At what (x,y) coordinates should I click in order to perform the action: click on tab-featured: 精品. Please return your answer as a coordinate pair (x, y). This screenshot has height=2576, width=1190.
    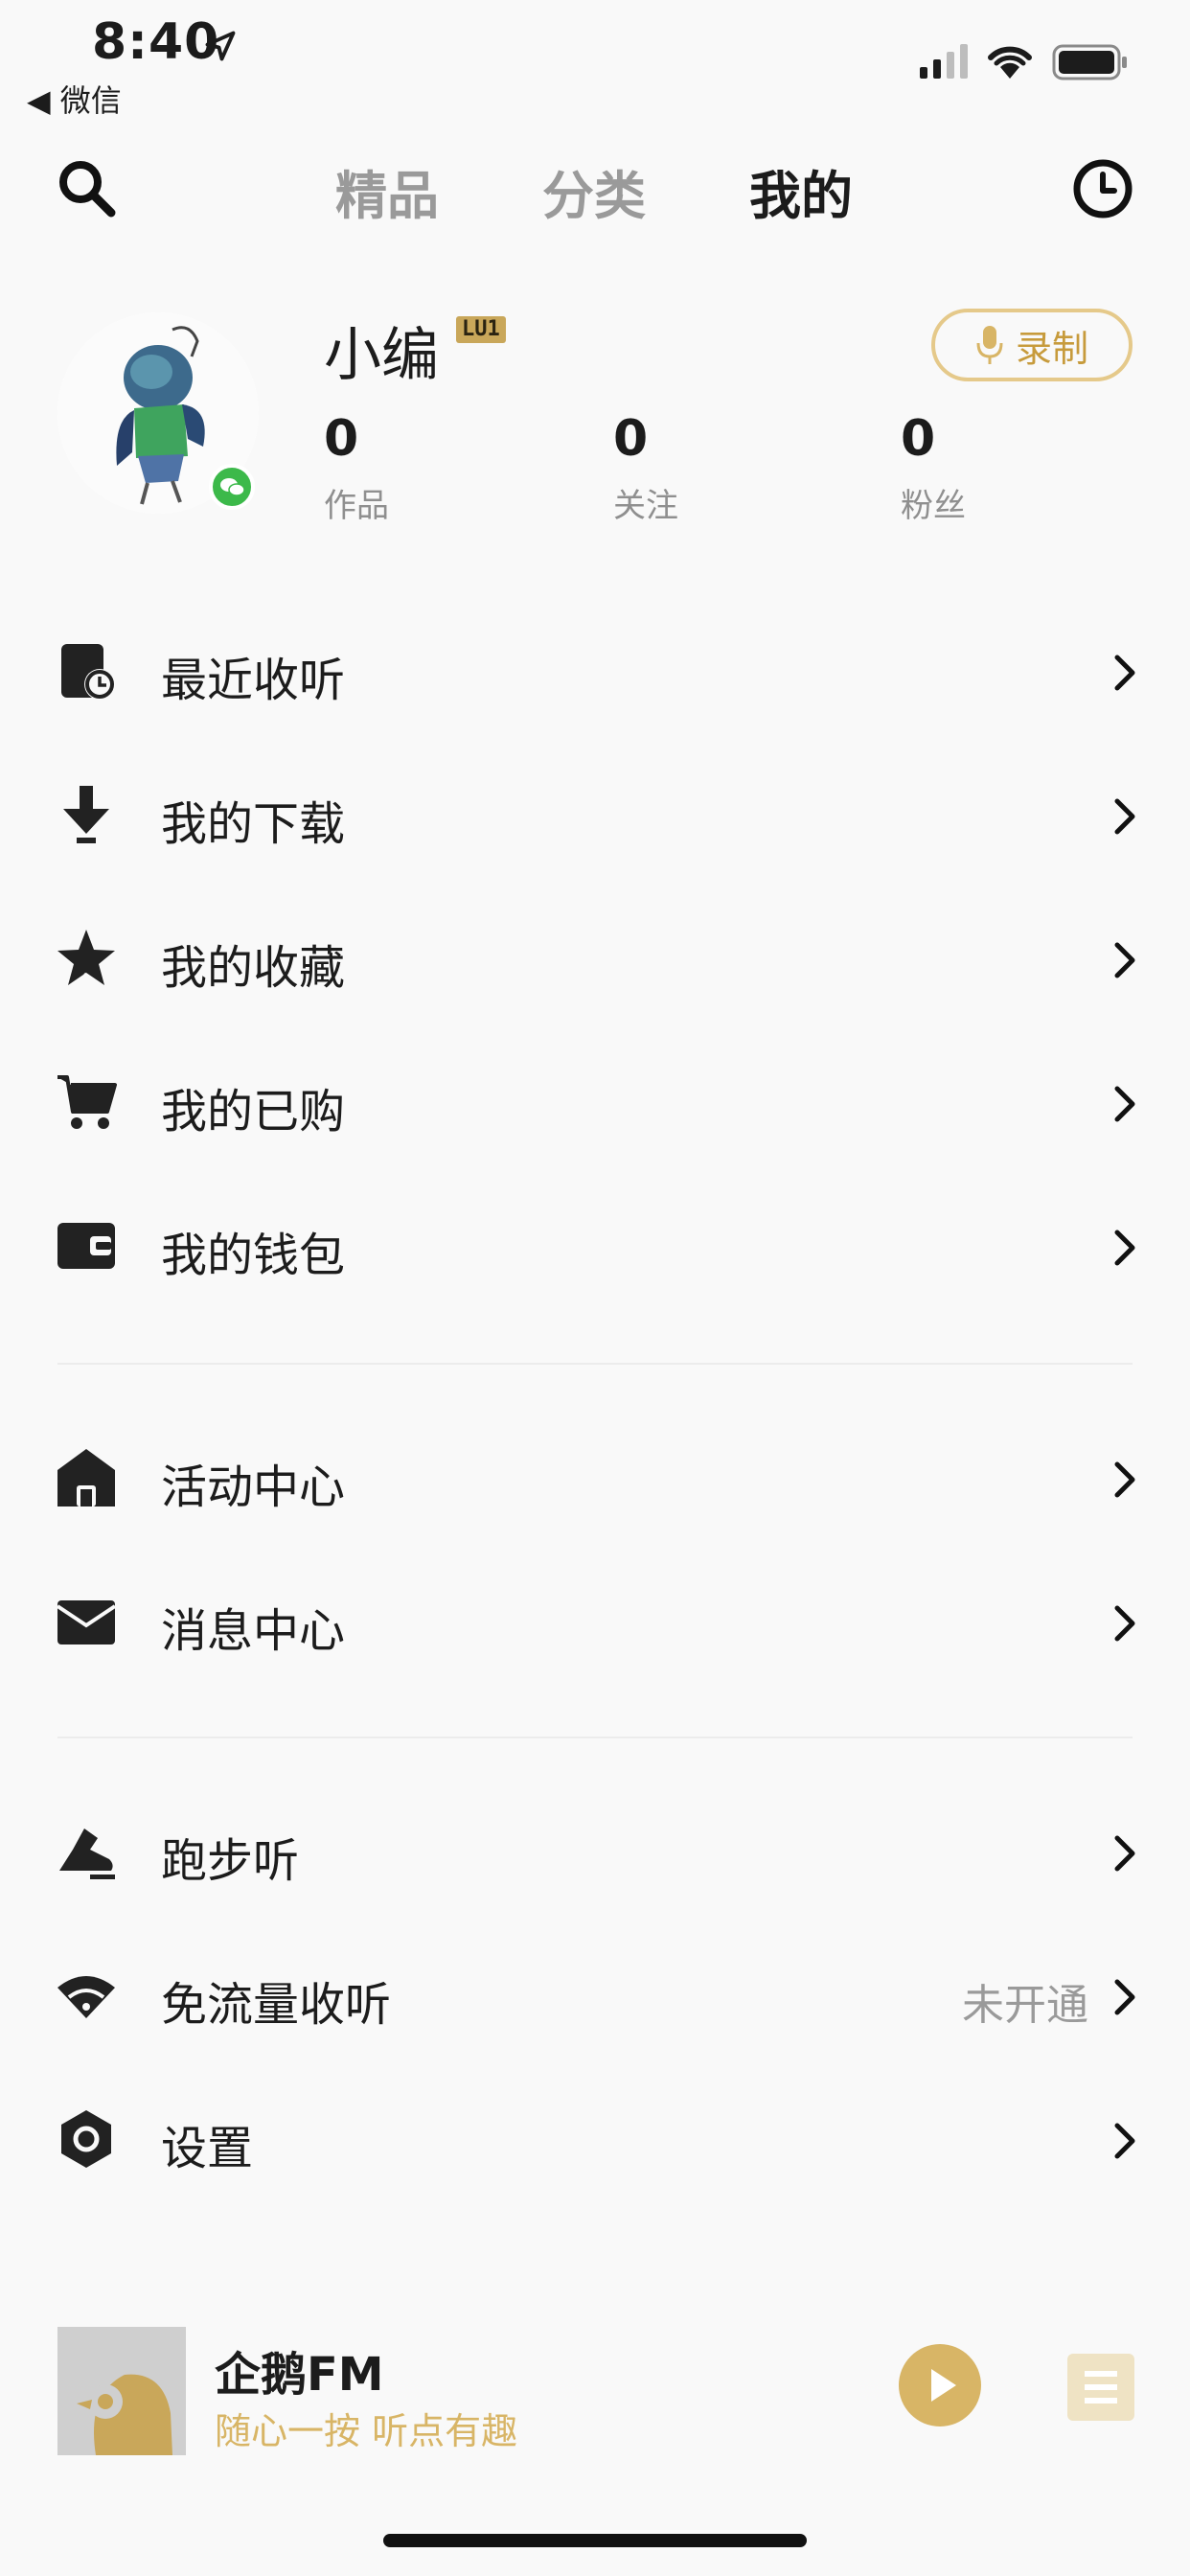
    Looking at the image, I should click on (387, 191).